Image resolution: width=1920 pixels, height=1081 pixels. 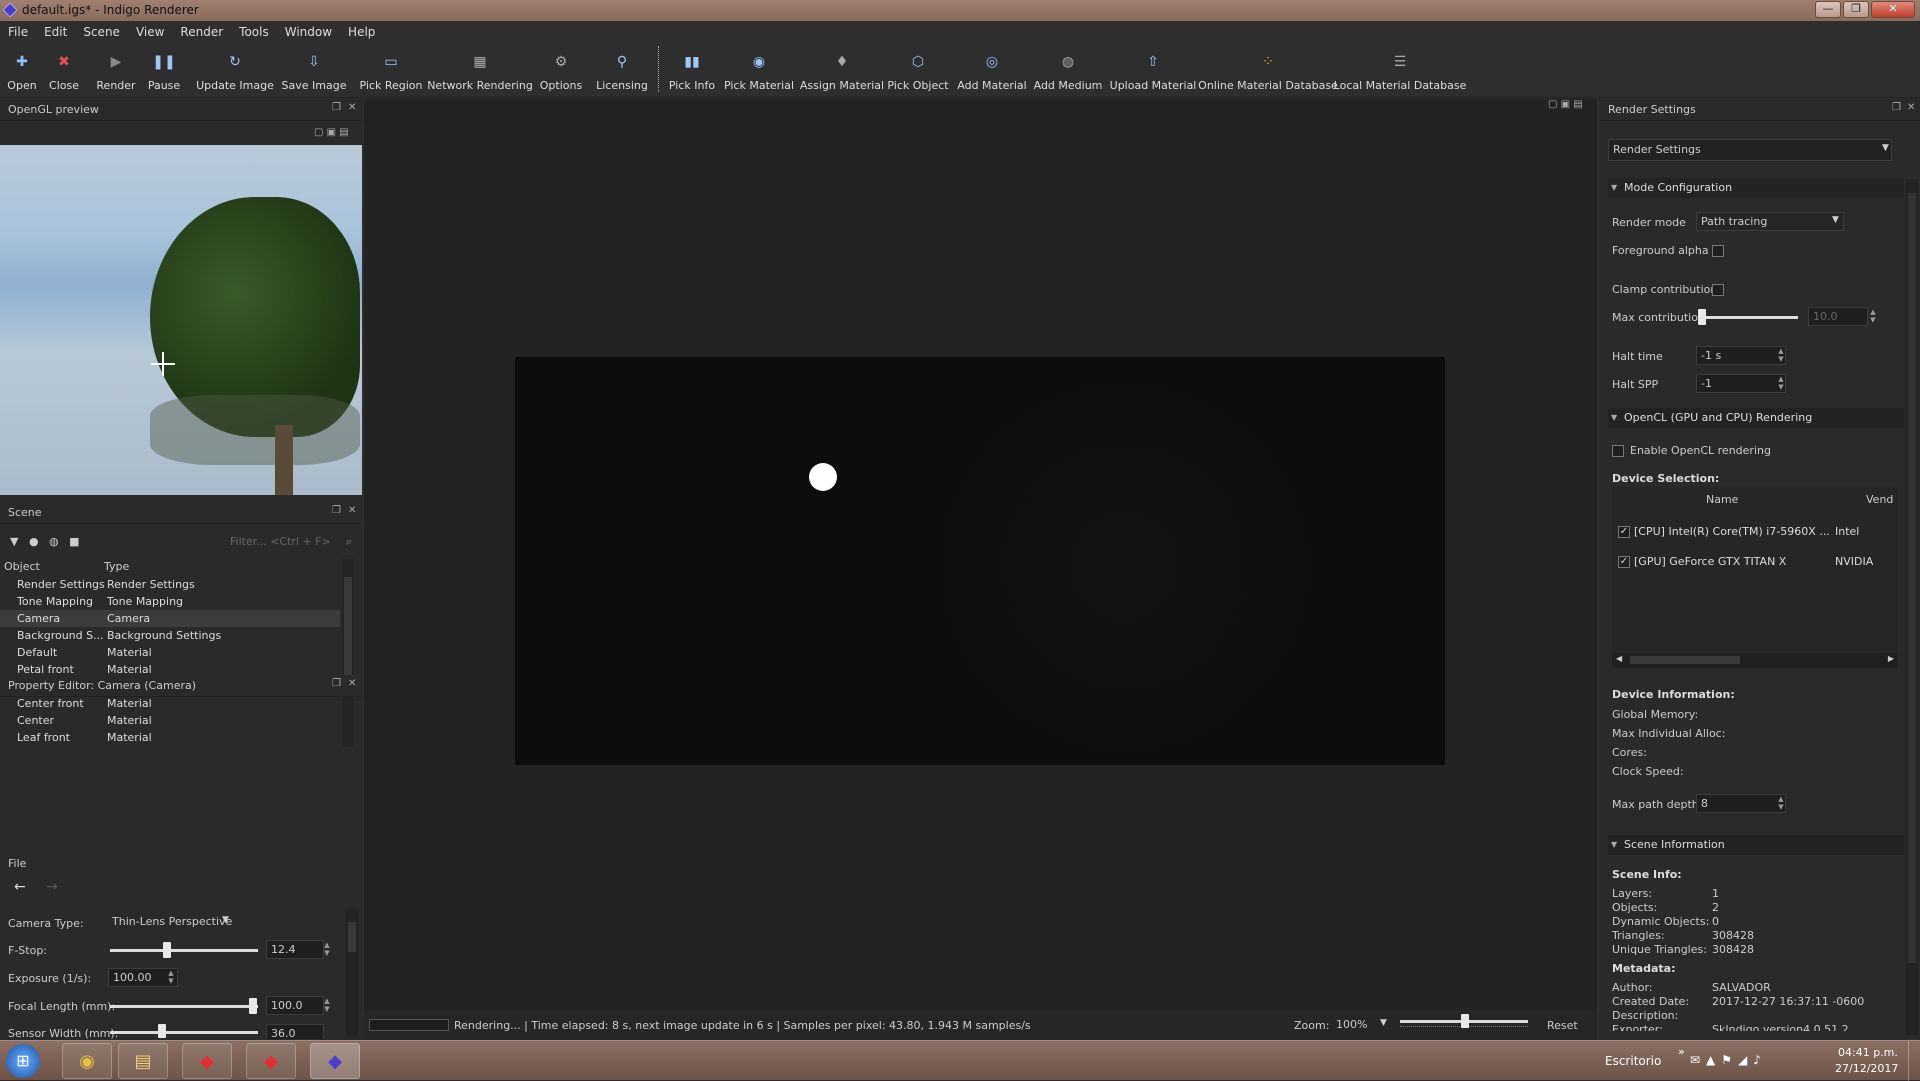 I want to click on toolbar-upload-material-button: ⇧ Upload Material, so click(x=1153, y=69).